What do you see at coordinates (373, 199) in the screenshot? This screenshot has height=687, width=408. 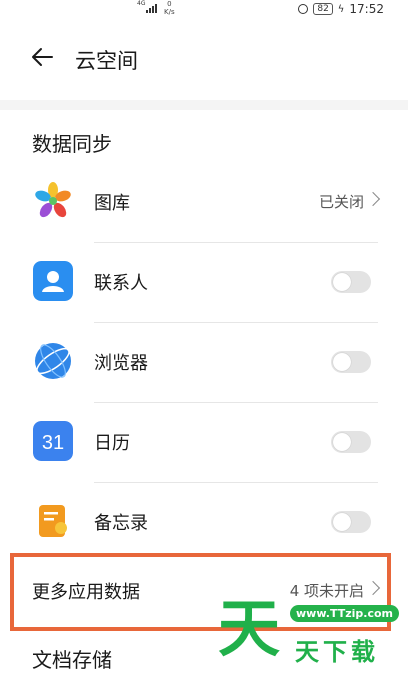 I see `chevron-right-icon` at bounding box center [373, 199].